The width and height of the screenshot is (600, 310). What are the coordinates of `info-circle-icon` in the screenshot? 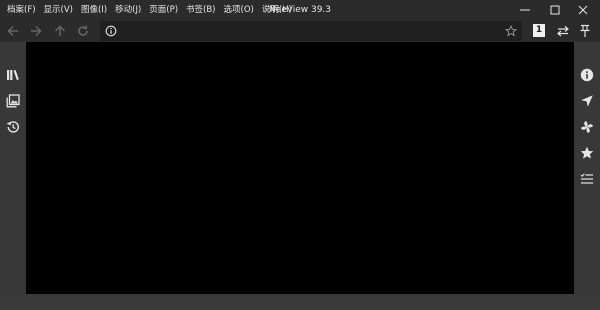 It's located at (111, 31).